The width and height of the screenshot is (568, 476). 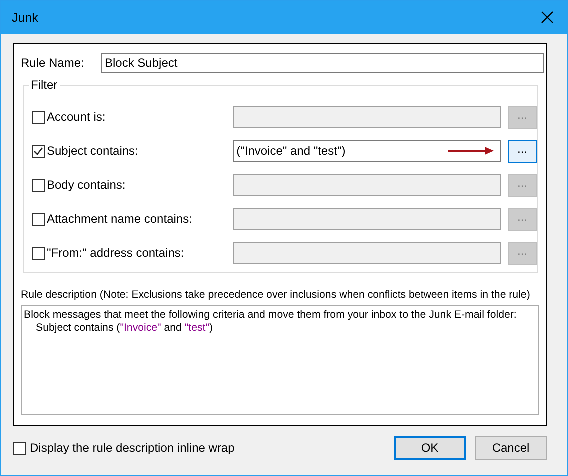 What do you see at coordinates (270, 315) in the screenshot?
I see `description-line: Block messages that meet the following criteria and move them from your inbox to the Junk E-mail folder:` at bounding box center [270, 315].